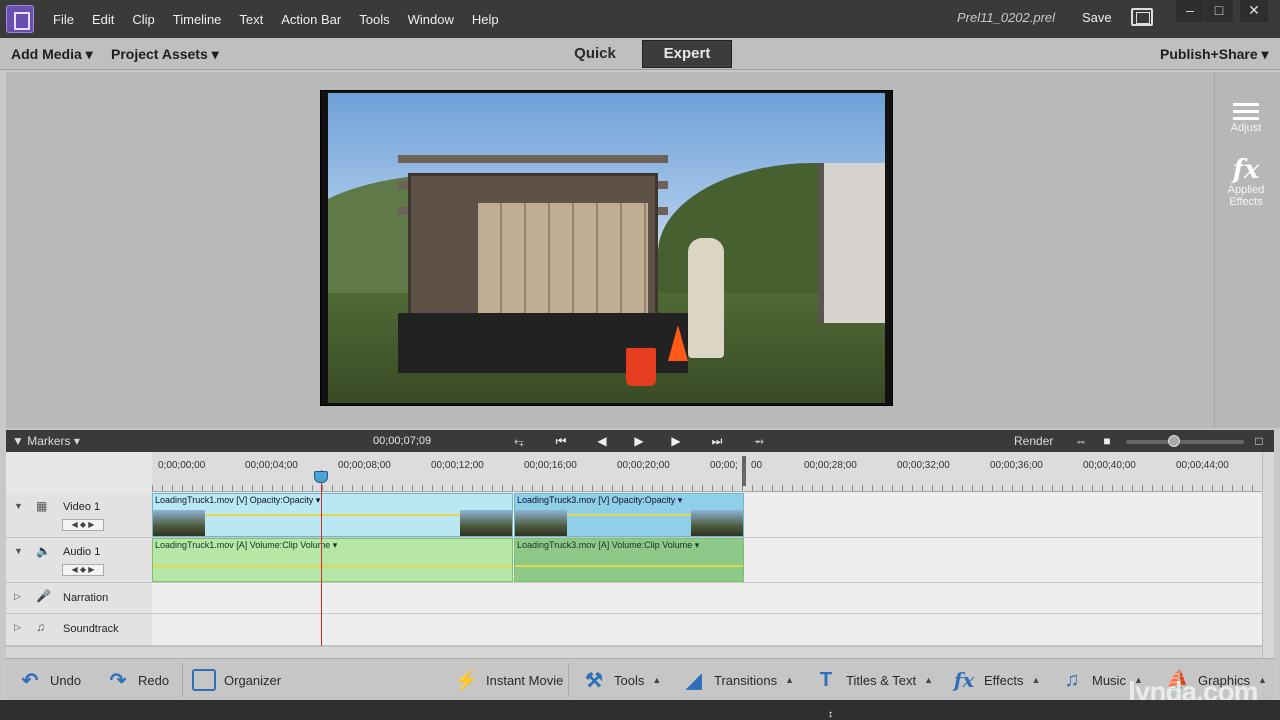  I want to click on minimize-icon: –, so click(1190, 11).